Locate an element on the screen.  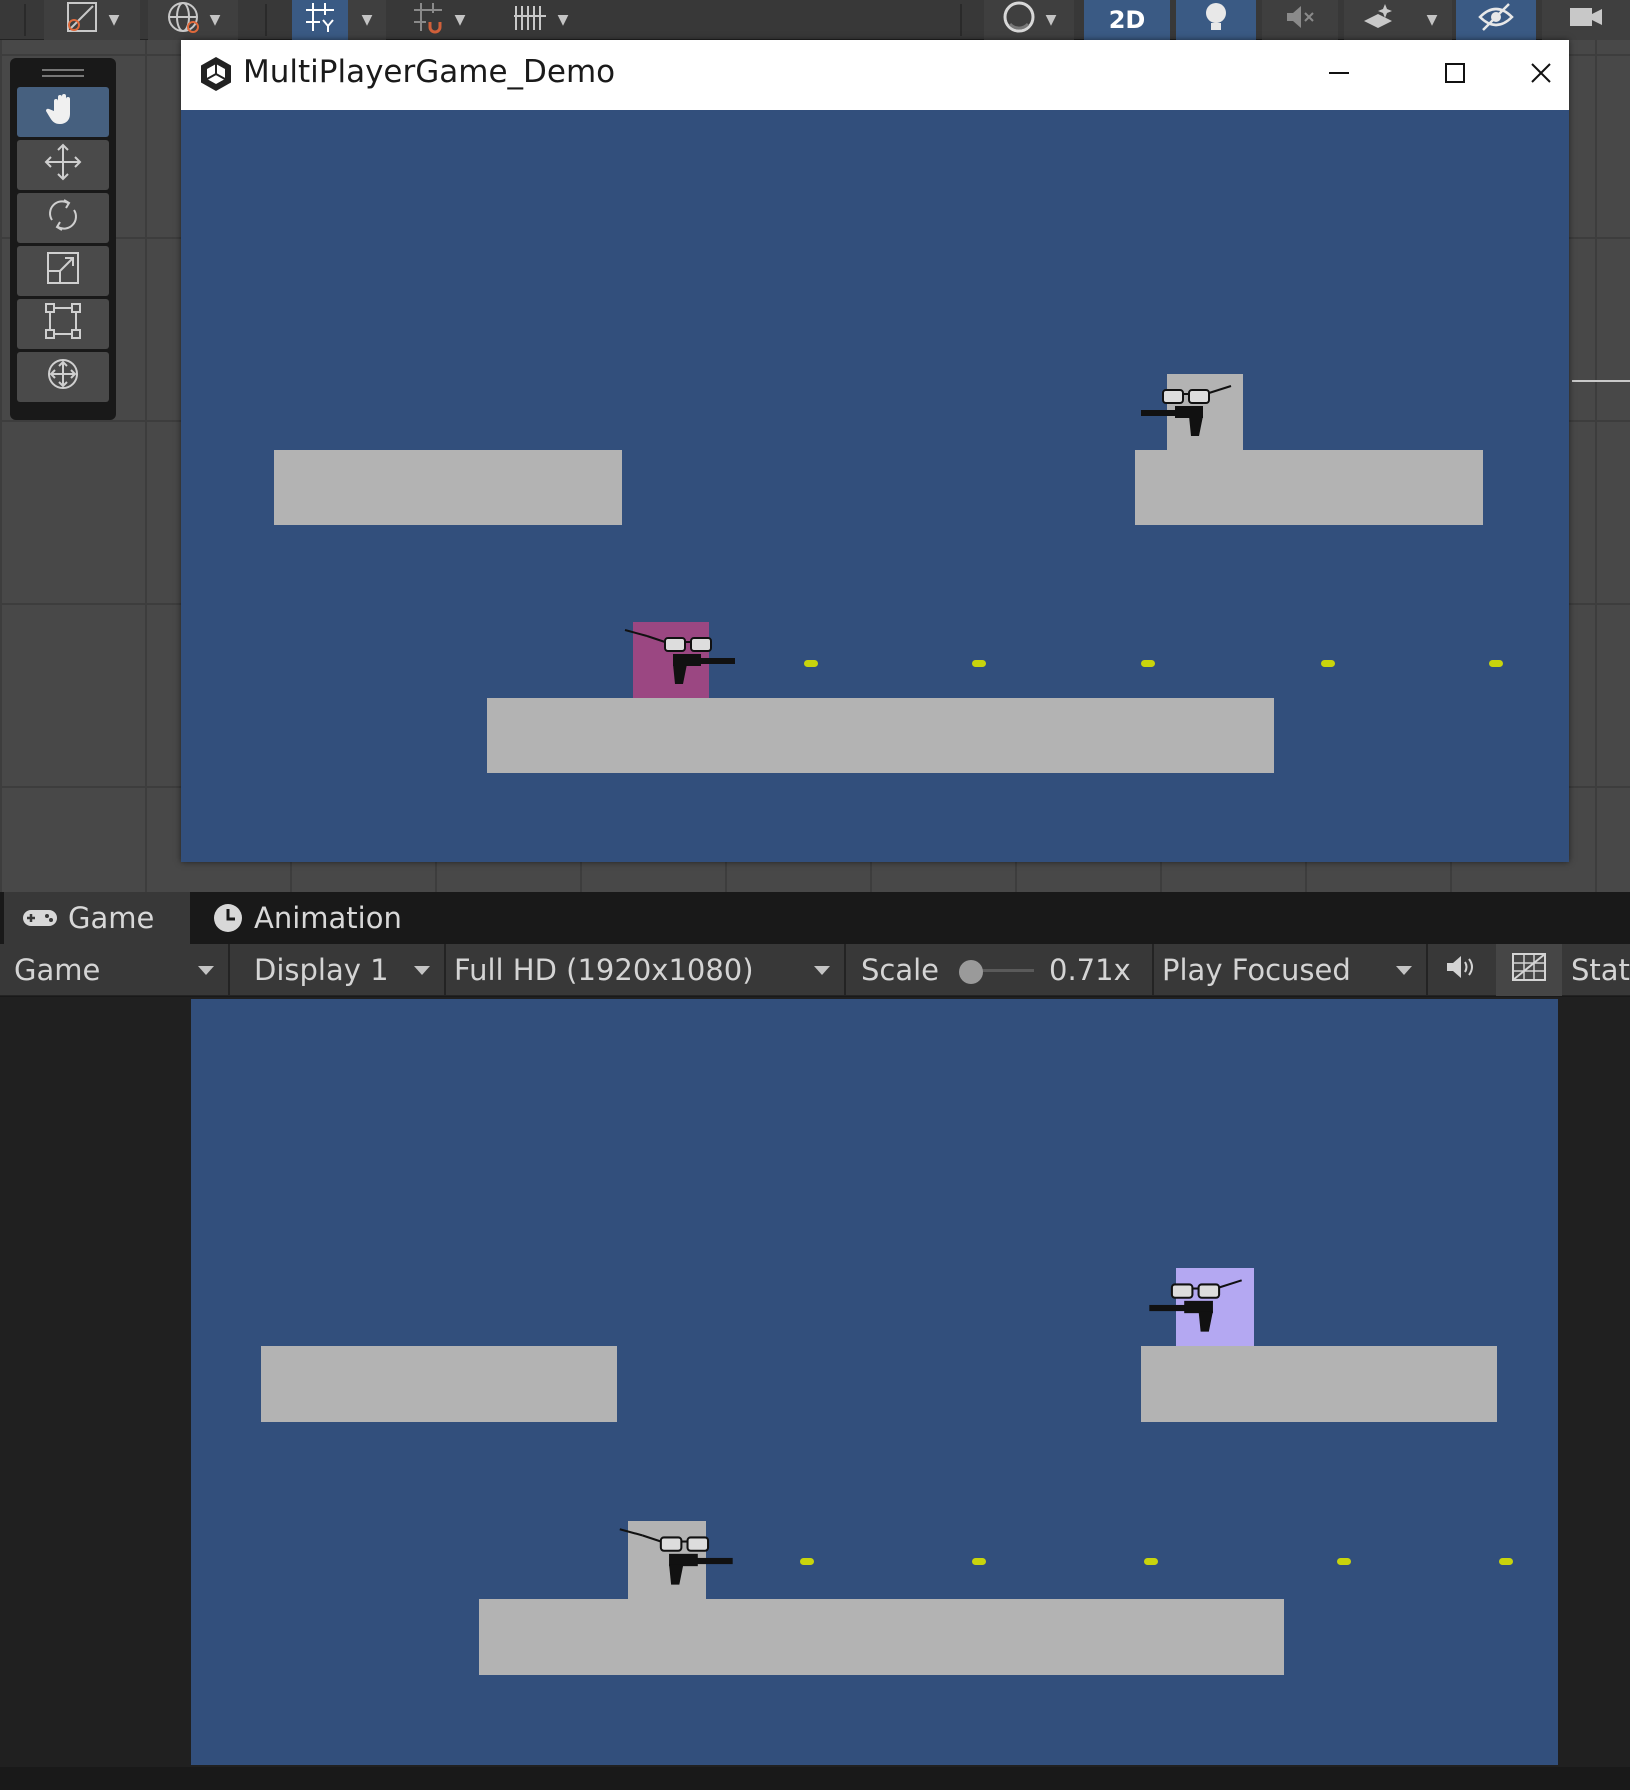
close-button is located at coordinates (1541, 75).